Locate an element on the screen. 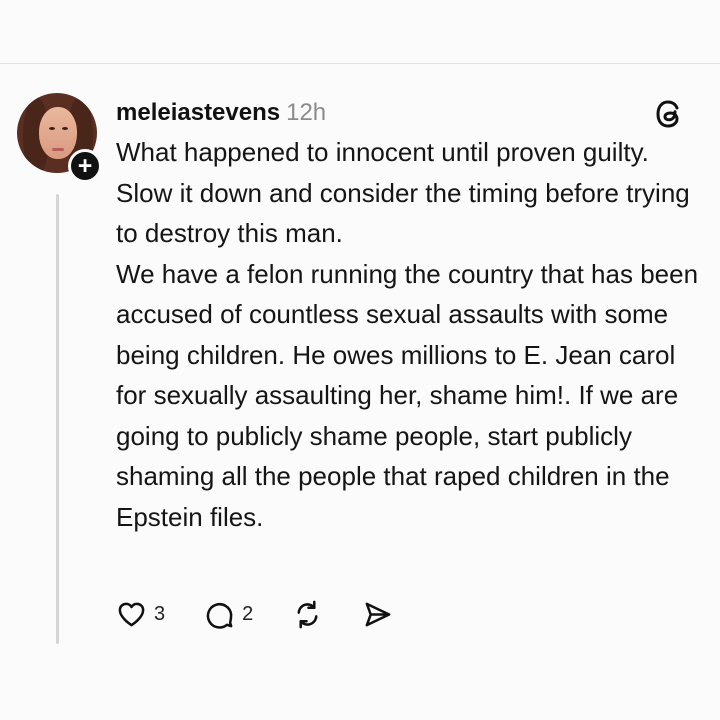 The image size is (720, 720). like-button: 3 is located at coordinates (140, 614).